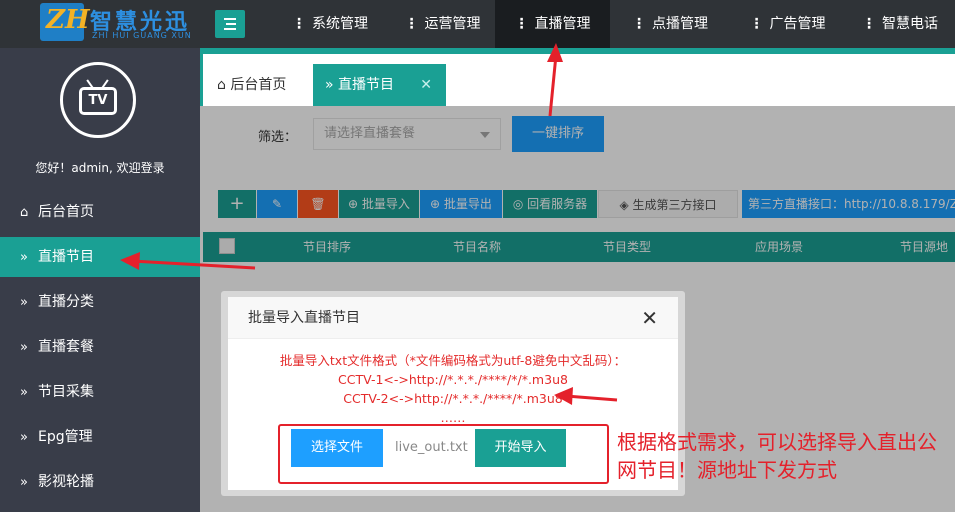 The width and height of the screenshot is (955, 512). Describe the element at coordinates (442, 24) in the screenshot. I see `nav-operations: ⋮ 运营管理` at that location.